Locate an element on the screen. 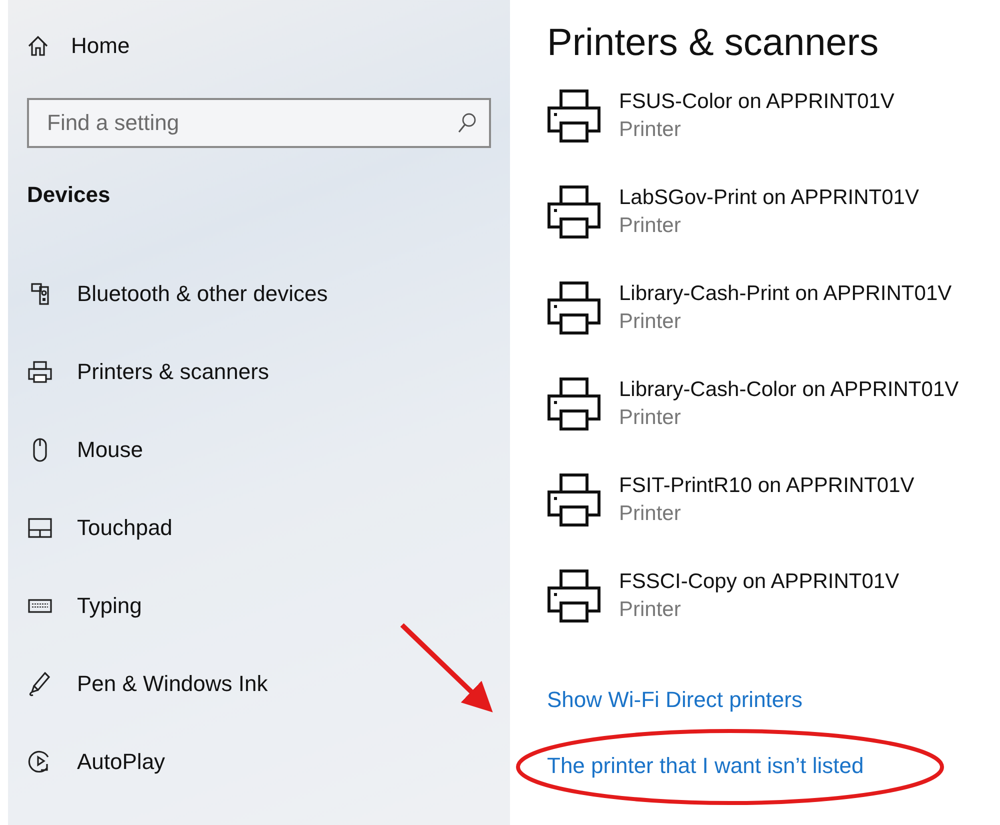 This screenshot has height=825, width=1000. page-title: Printers & scanners is located at coordinates (713, 43).